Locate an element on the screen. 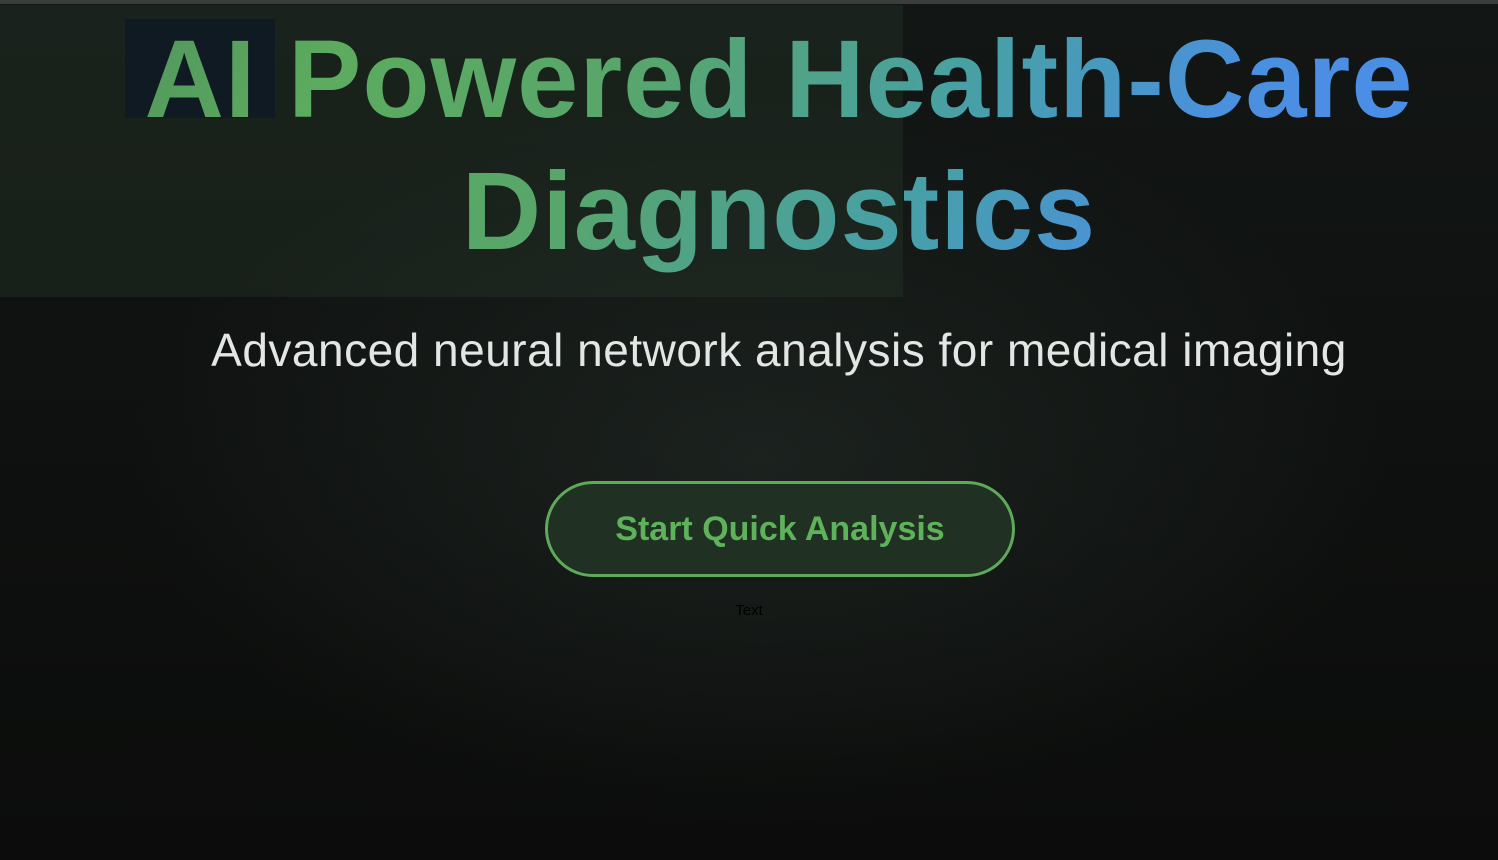 Image resolution: width=1498 pixels, height=860 pixels. hero-title-ai-word: AI is located at coordinates (200, 79).